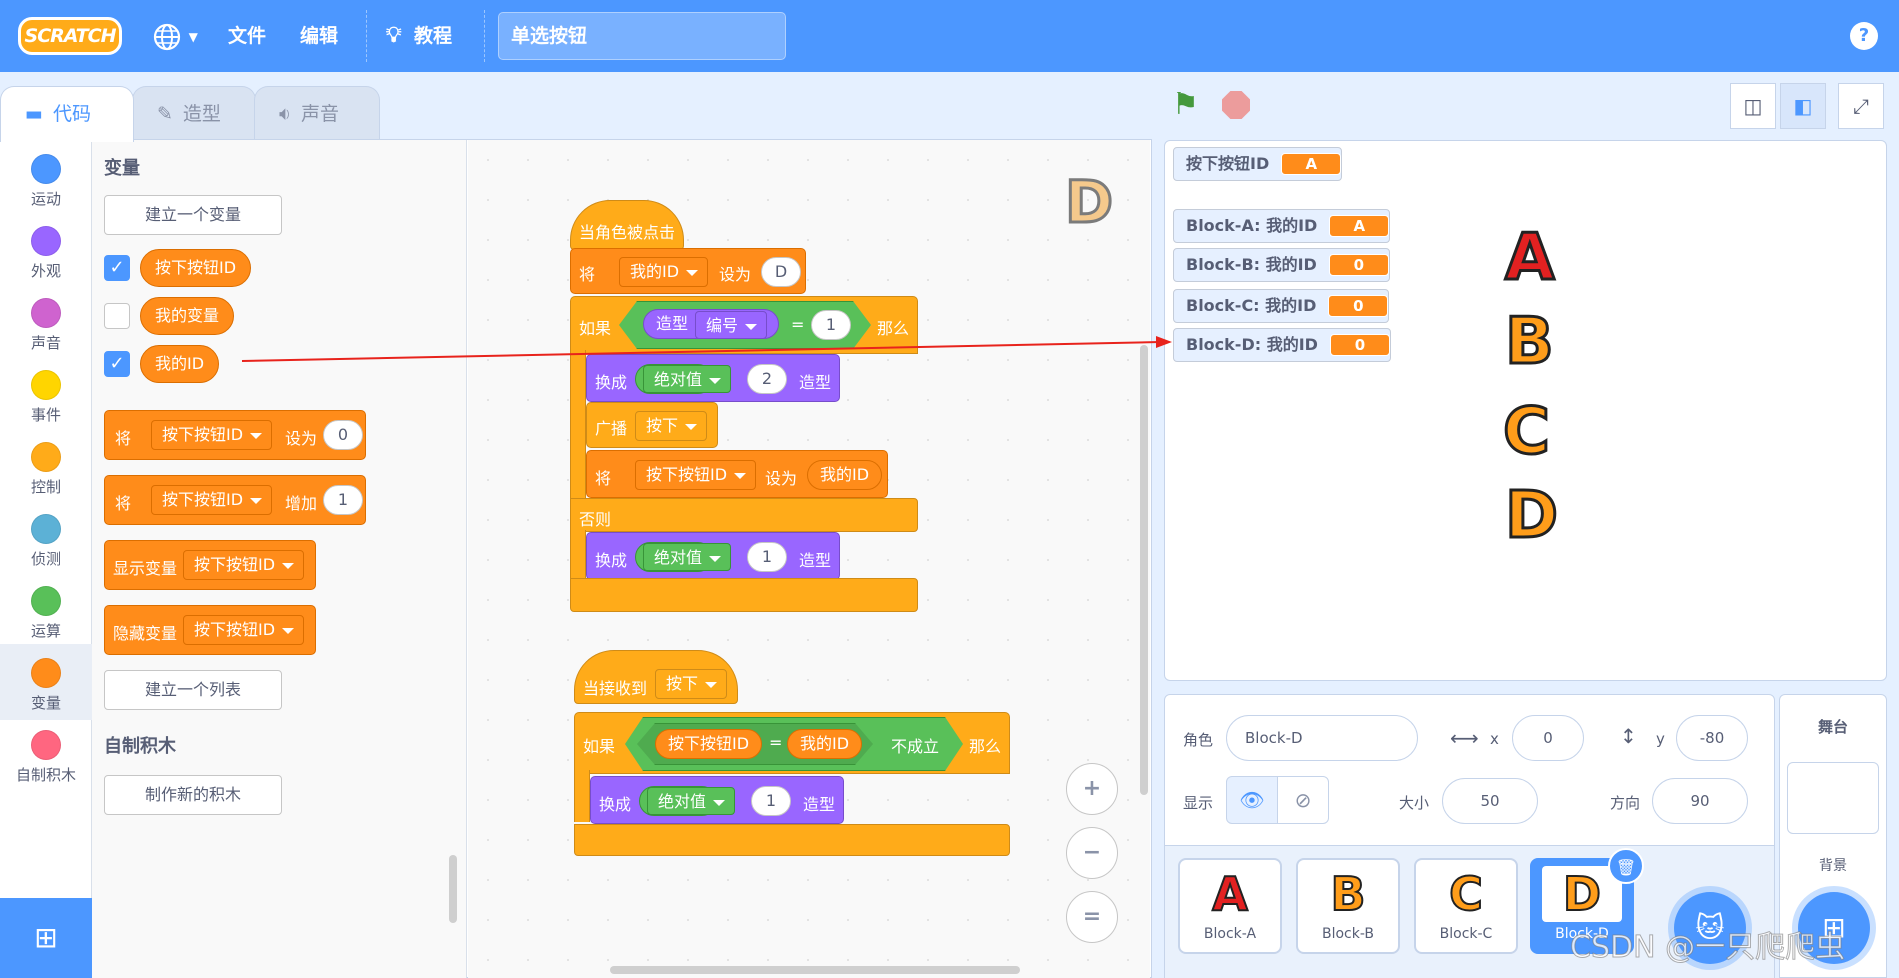  What do you see at coordinates (642, 36) in the screenshot?
I see `project-title-input: 单选按钮` at bounding box center [642, 36].